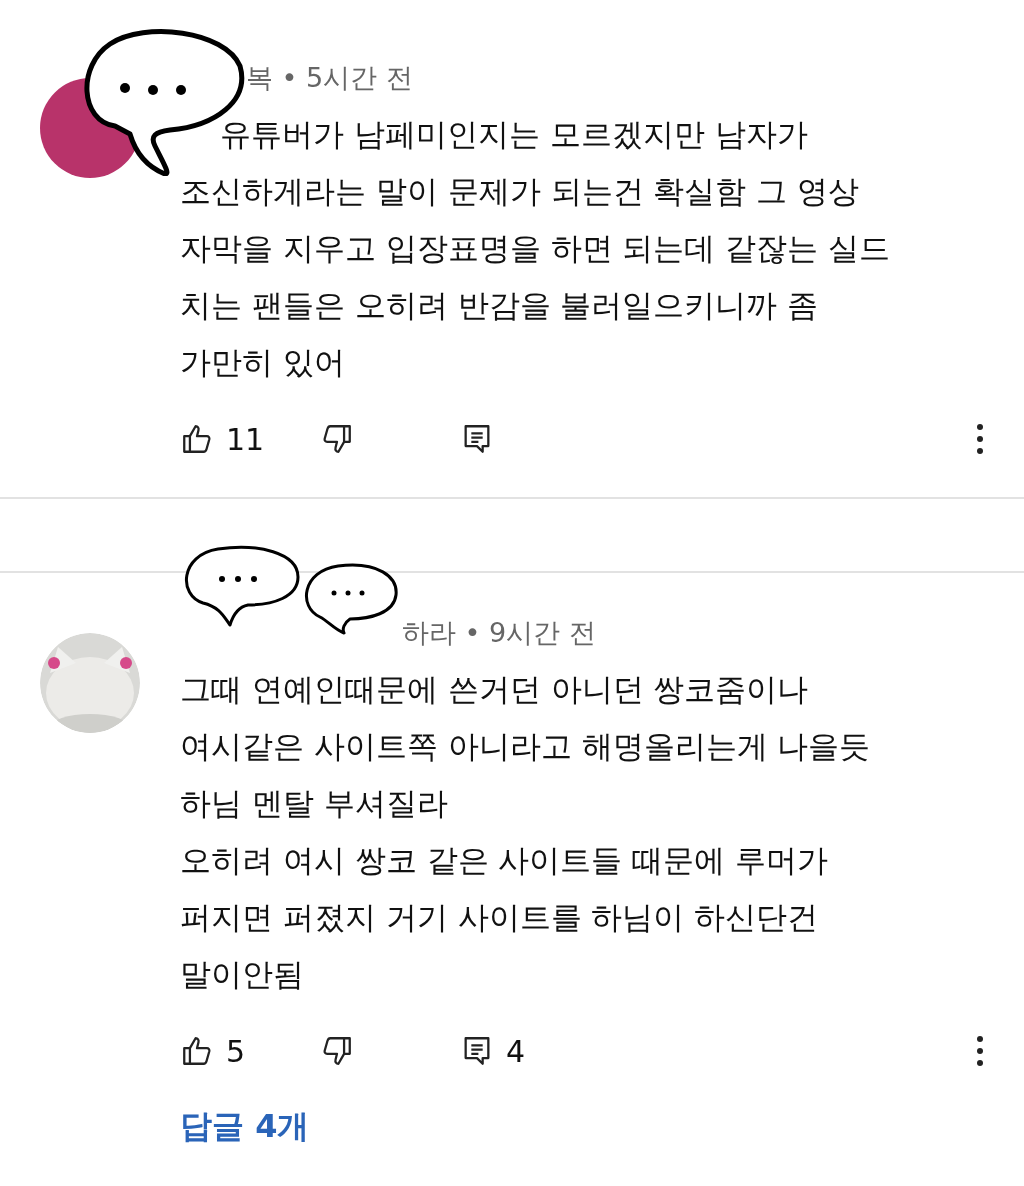  What do you see at coordinates (499, 633) in the screenshot?
I see `comment-meta: 하라 • 9시간 전` at bounding box center [499, 633].